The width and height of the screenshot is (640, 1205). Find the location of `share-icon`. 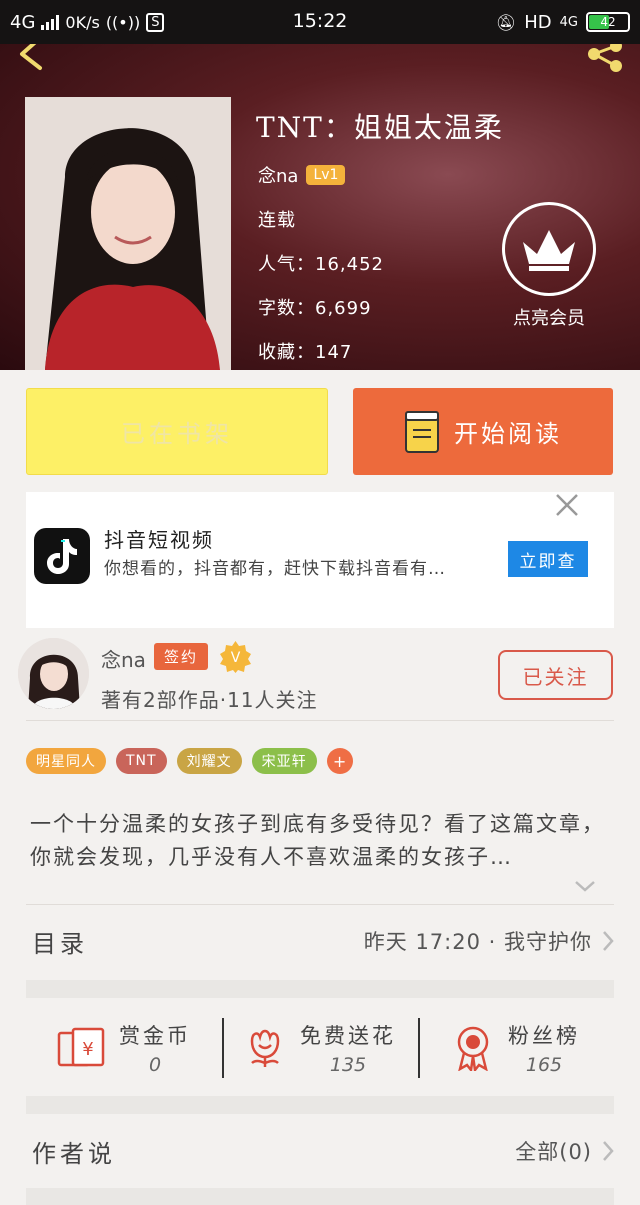

share-icon is located at coordinates (605, 58).